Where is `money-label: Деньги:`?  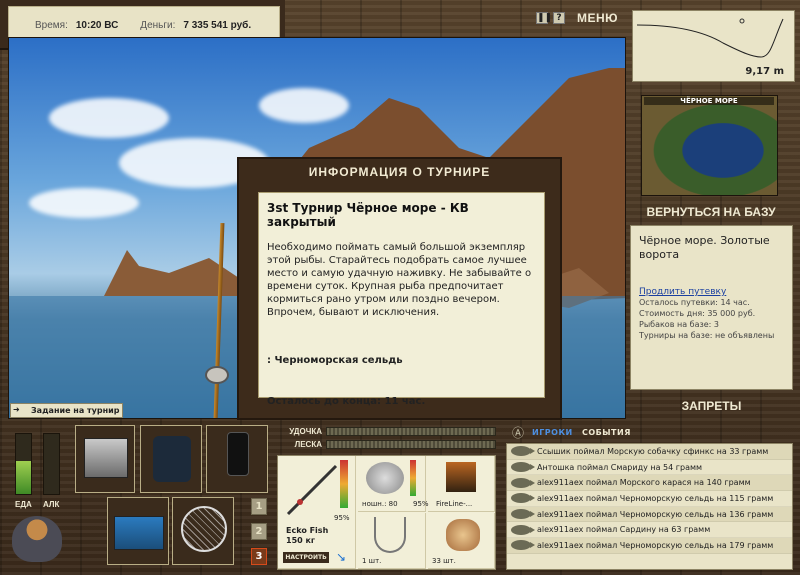
money-label: Деньги: is located at coordinates (158, 25).